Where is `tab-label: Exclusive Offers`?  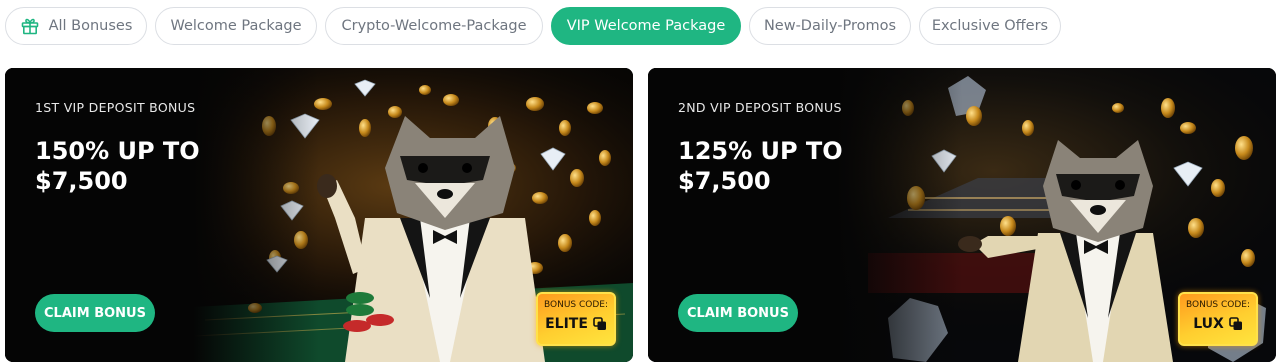
tab-label: Exclusive Offers is located at coordinates (990, 26).